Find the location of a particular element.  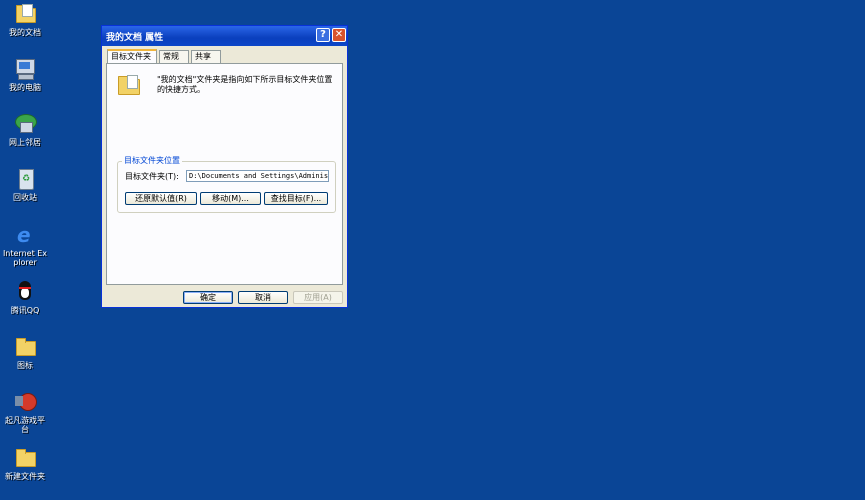

desktop-icon-folder-tubiao: 图标 is located at coordinates (25, 352).